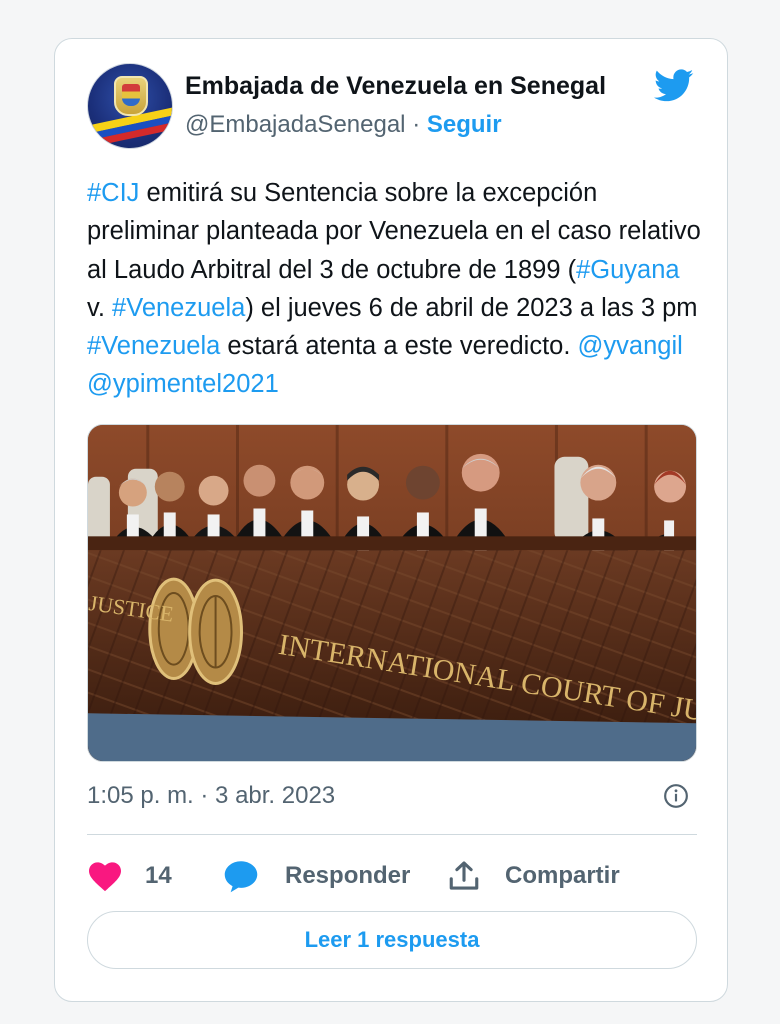 This screenshot has height=1024, width=780. Describe the element at coordinates (674, 85) in the screenshot. I see `twitter-bird-icon` at that location.